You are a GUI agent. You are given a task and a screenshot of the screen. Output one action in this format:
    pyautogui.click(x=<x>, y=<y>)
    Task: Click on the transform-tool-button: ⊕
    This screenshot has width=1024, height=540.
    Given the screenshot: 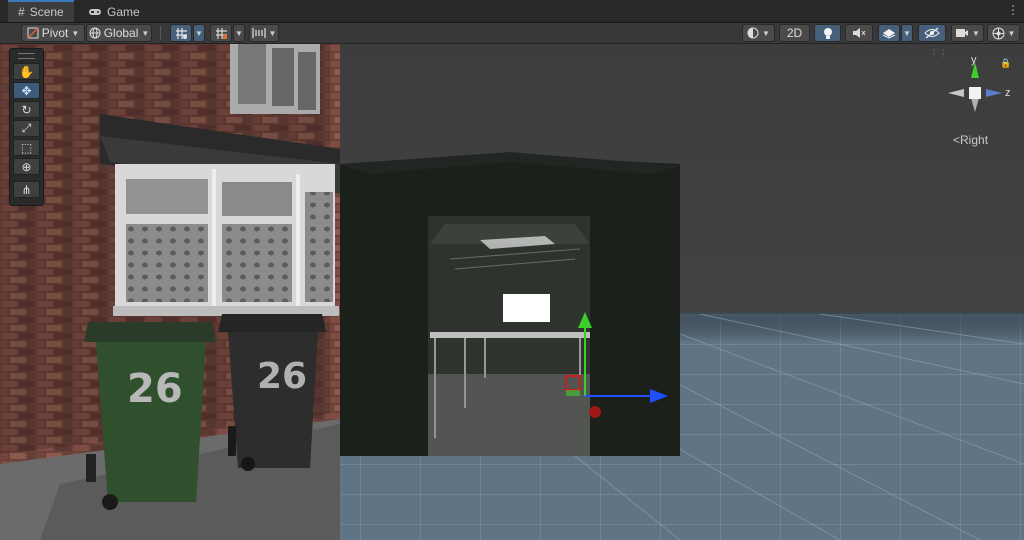 What is the action you would take?
    pyautogui.click(x=26, y=166)
    